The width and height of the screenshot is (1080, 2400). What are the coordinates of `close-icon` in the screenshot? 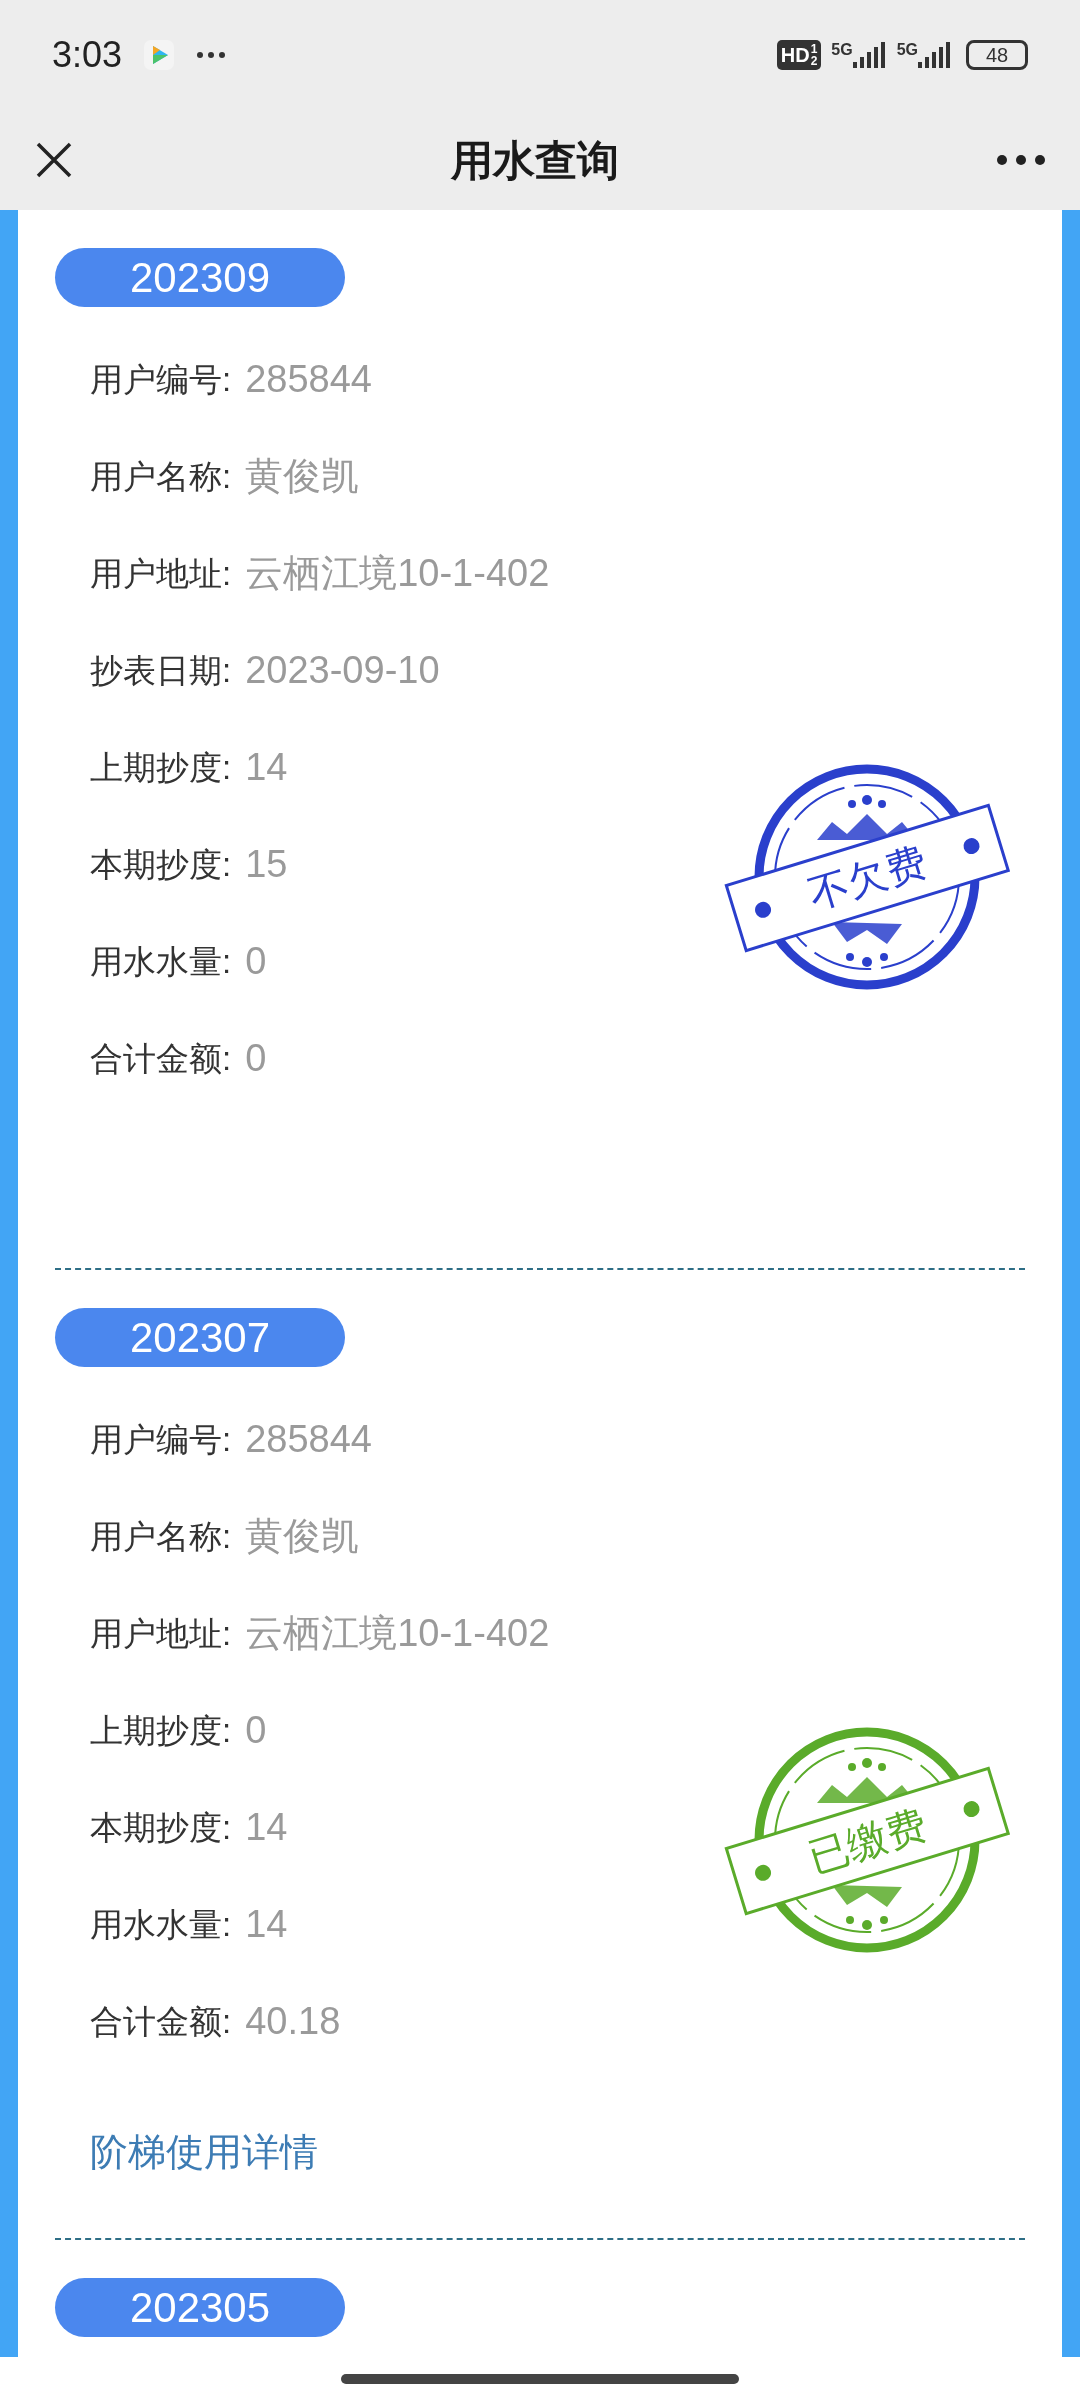 It's located at (54, 160).